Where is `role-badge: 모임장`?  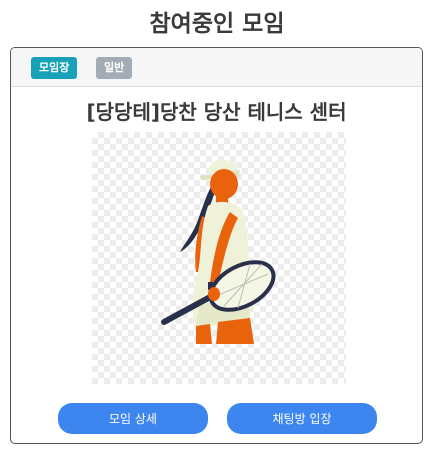
role-badge: 모임장 is located at coordinates (54, 68).